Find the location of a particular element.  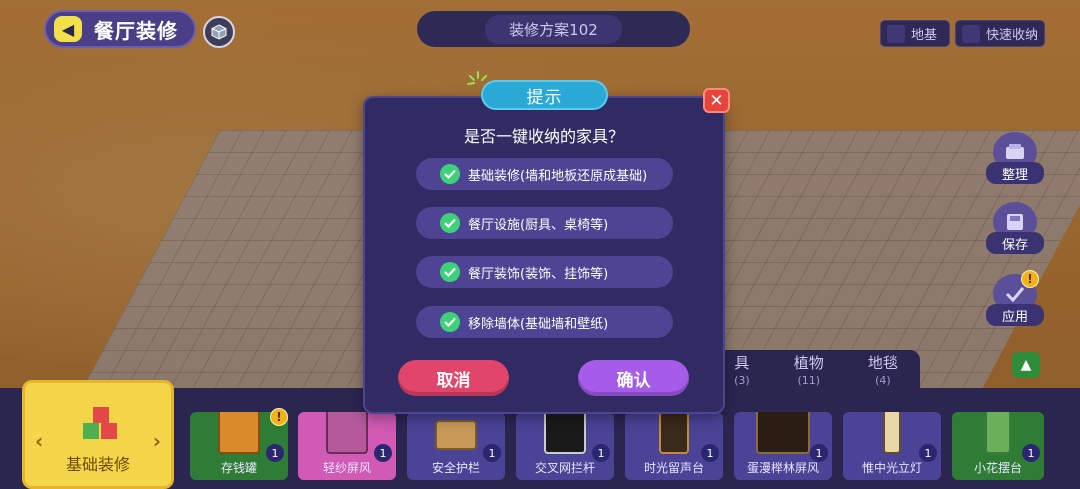

foundation-button: 地基 is located at coordinates (915, 33).